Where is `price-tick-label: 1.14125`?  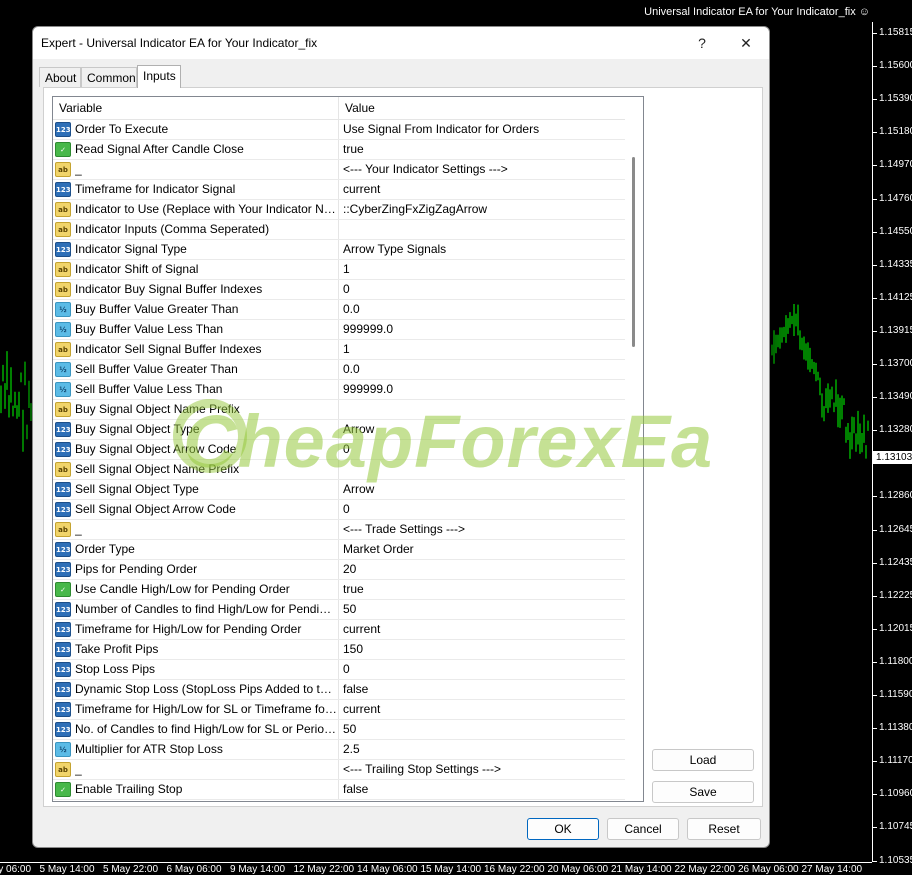
price-tick-label: 1.14125 is located at coordinates (892, 297).